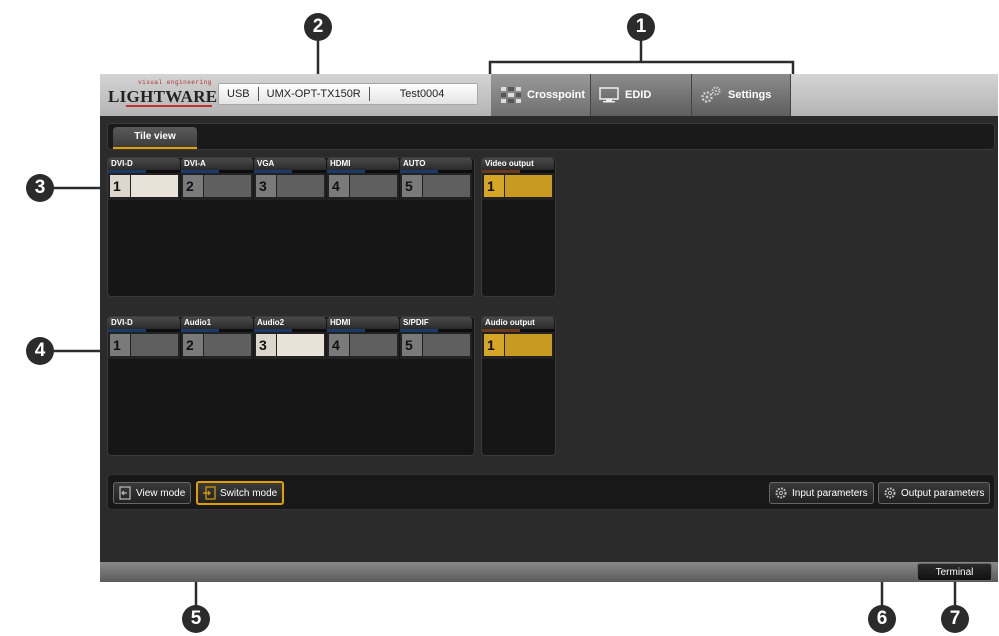 The width and height of the screenshot is (999, 636). I want to click on callout-marker: 2, so click(318, 27).